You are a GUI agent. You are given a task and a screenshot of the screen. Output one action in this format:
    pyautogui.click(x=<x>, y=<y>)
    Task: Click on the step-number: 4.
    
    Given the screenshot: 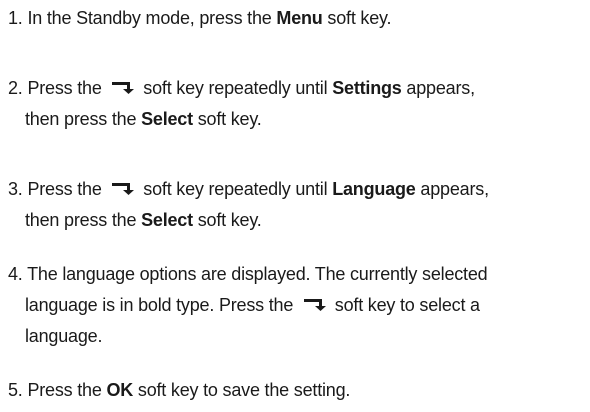 What is the action you would take?
    pyautogui.click(x=15, y=274)
    